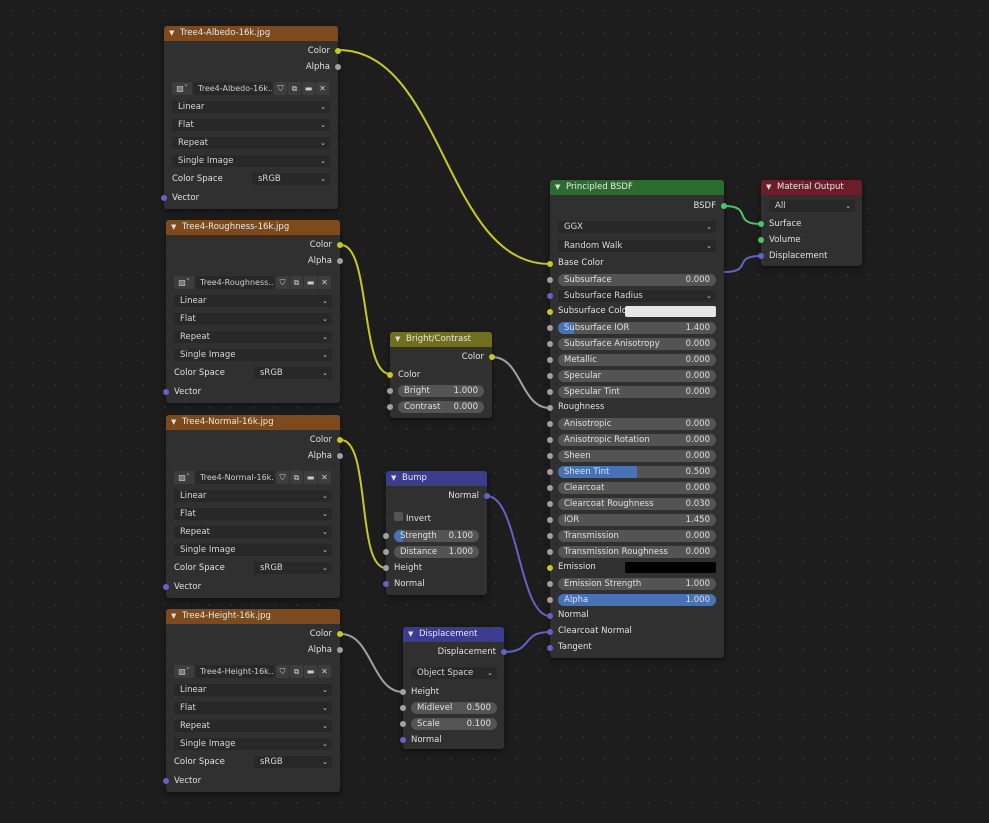 The width and height of the screenshot is (989, 823). Describe the element at coordinates (637, 328) in the screenshot. I see `input-field: Subsurface IOR 1.400` at that location.